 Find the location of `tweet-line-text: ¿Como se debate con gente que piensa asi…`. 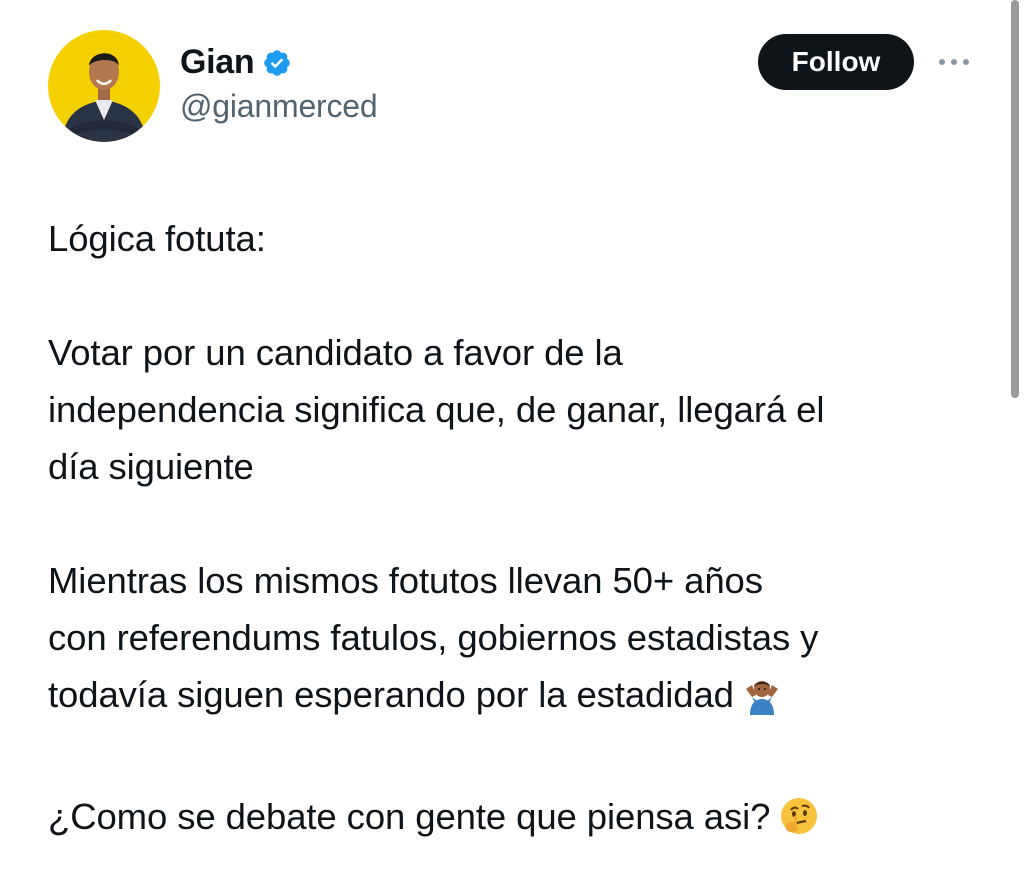

tweet-line-text: ¿Como se debate con gente que piensa asi… is located at coordinates (409, 816).